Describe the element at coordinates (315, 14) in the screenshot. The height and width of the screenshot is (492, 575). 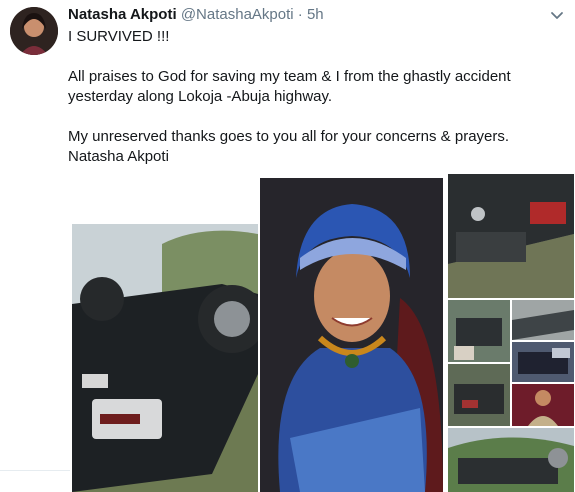
I see `tweet-time: 5h` at that location.